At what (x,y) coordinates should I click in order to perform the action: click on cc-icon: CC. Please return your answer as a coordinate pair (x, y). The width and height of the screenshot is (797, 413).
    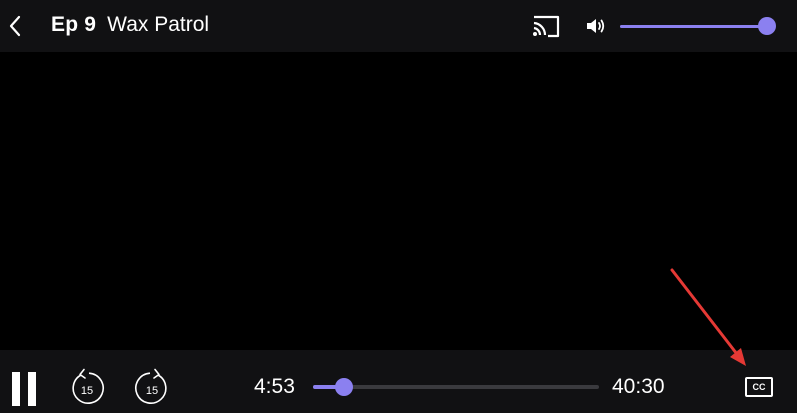
    Looking at the image, I should click on (759, 387).